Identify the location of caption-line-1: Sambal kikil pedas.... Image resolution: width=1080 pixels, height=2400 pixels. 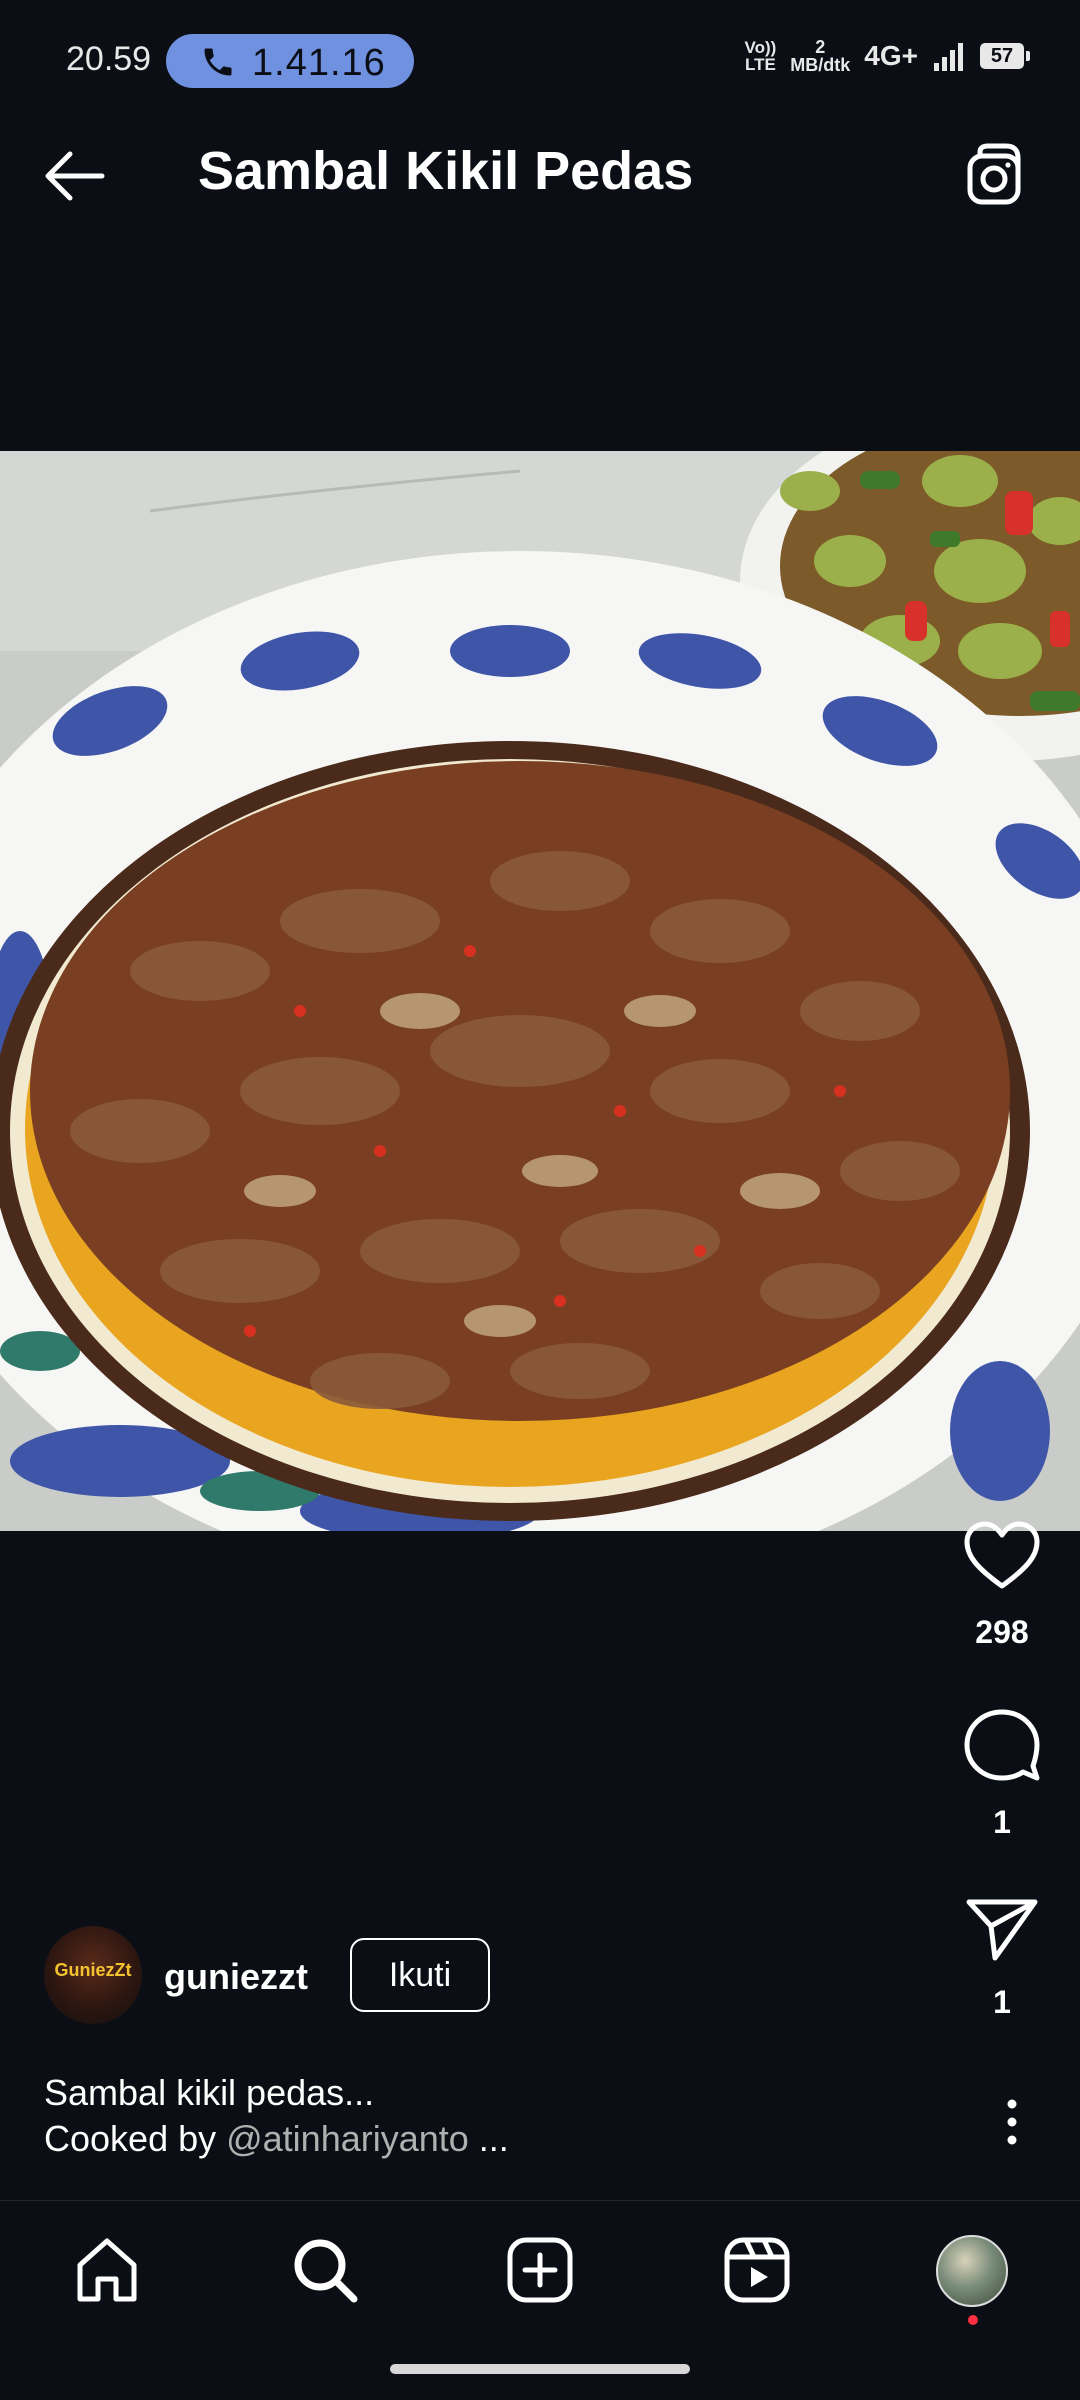
(209, 2092).